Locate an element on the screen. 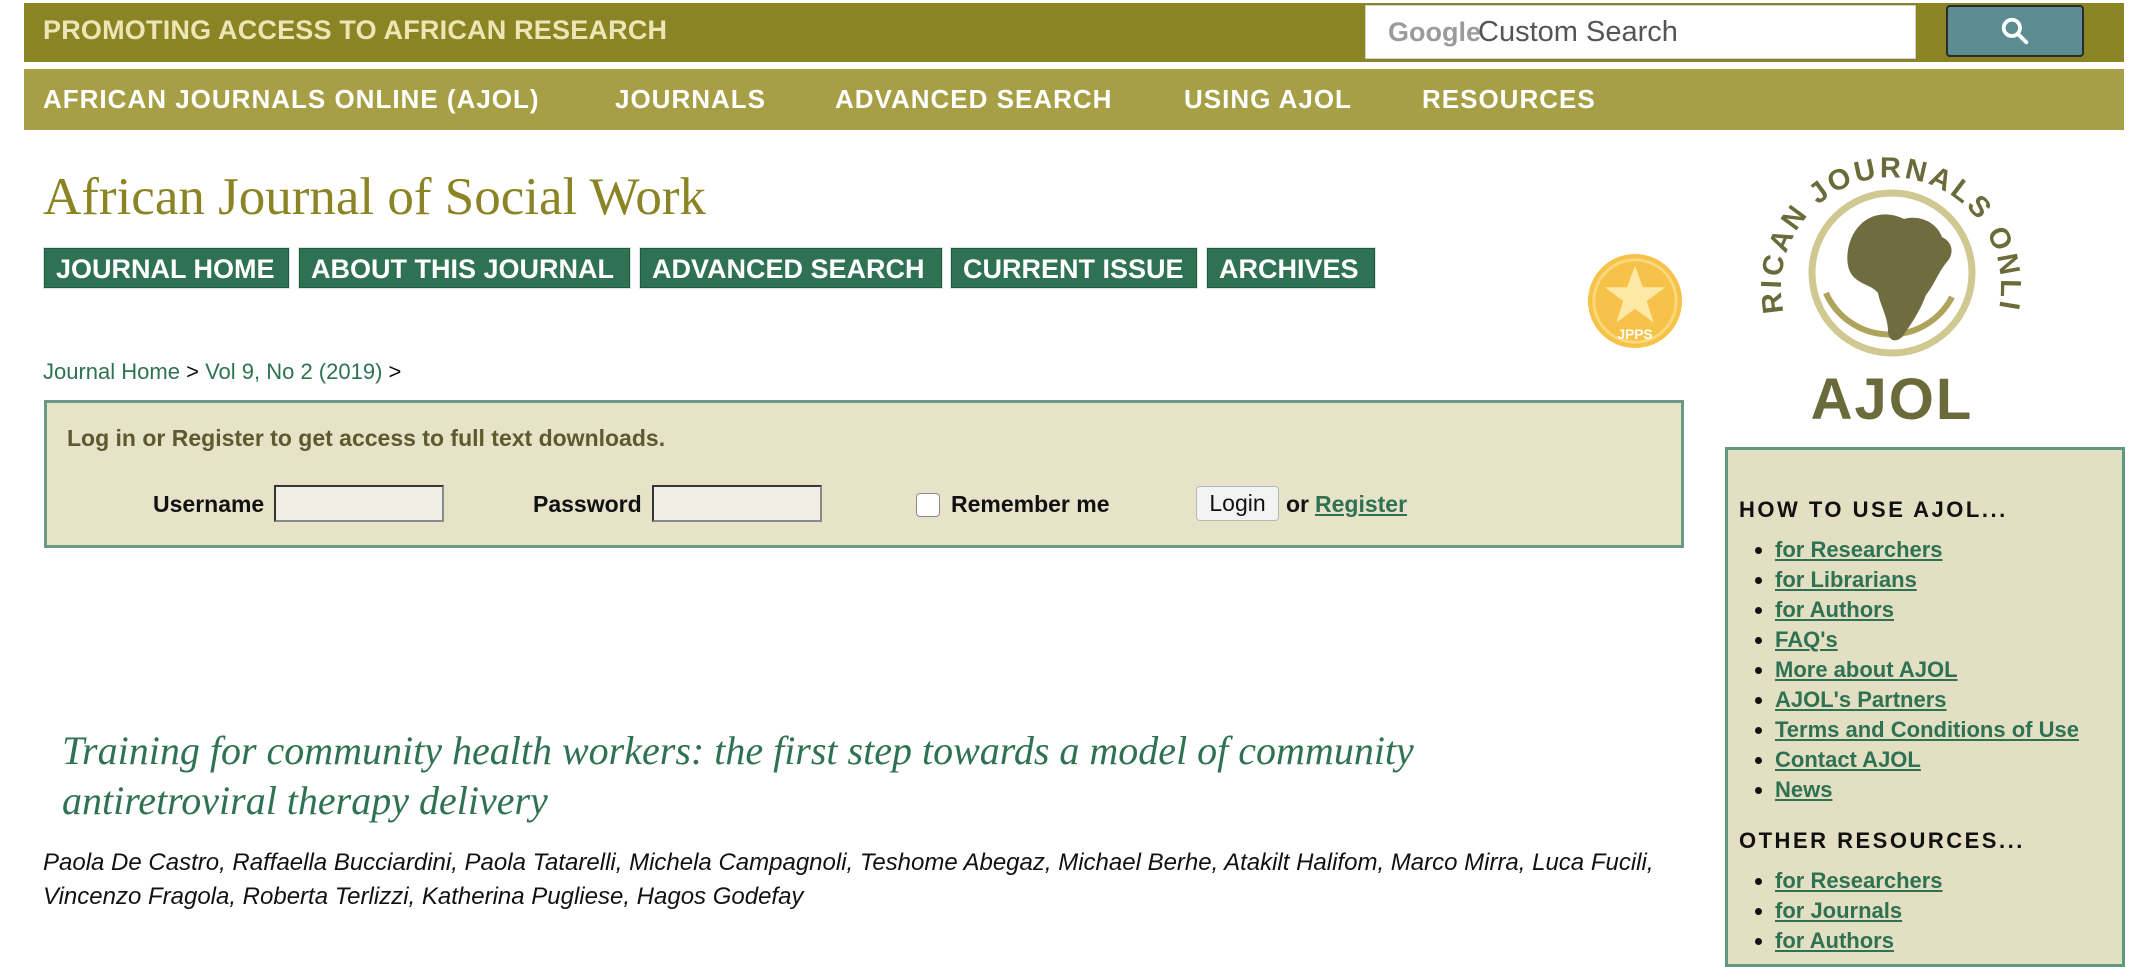 The width and height of the screenshot is (2144, 967). list-item: for Librarians is located at coordinates (1927, 580).